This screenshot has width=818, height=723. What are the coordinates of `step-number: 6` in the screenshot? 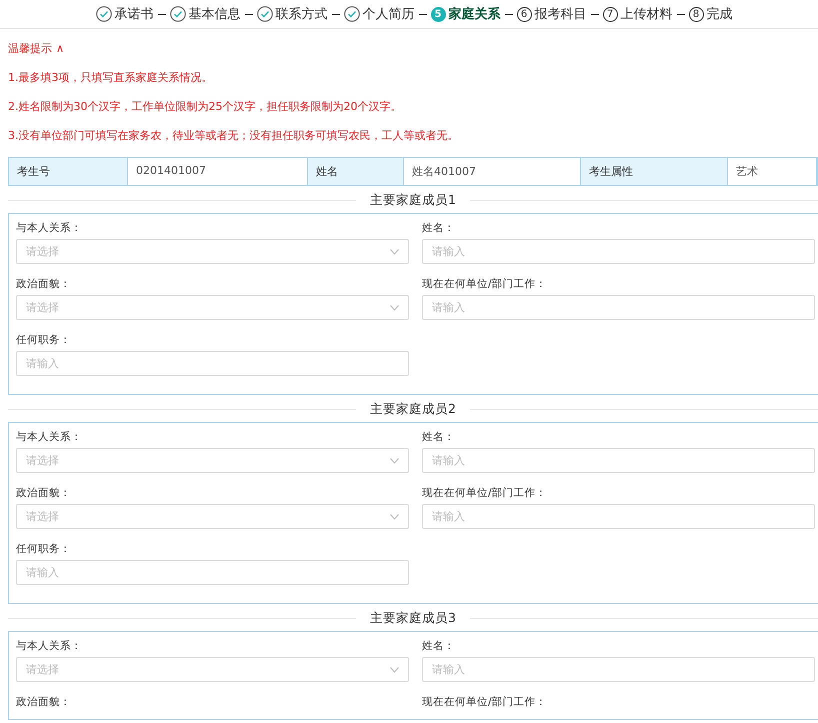 It's located at (524, 14).